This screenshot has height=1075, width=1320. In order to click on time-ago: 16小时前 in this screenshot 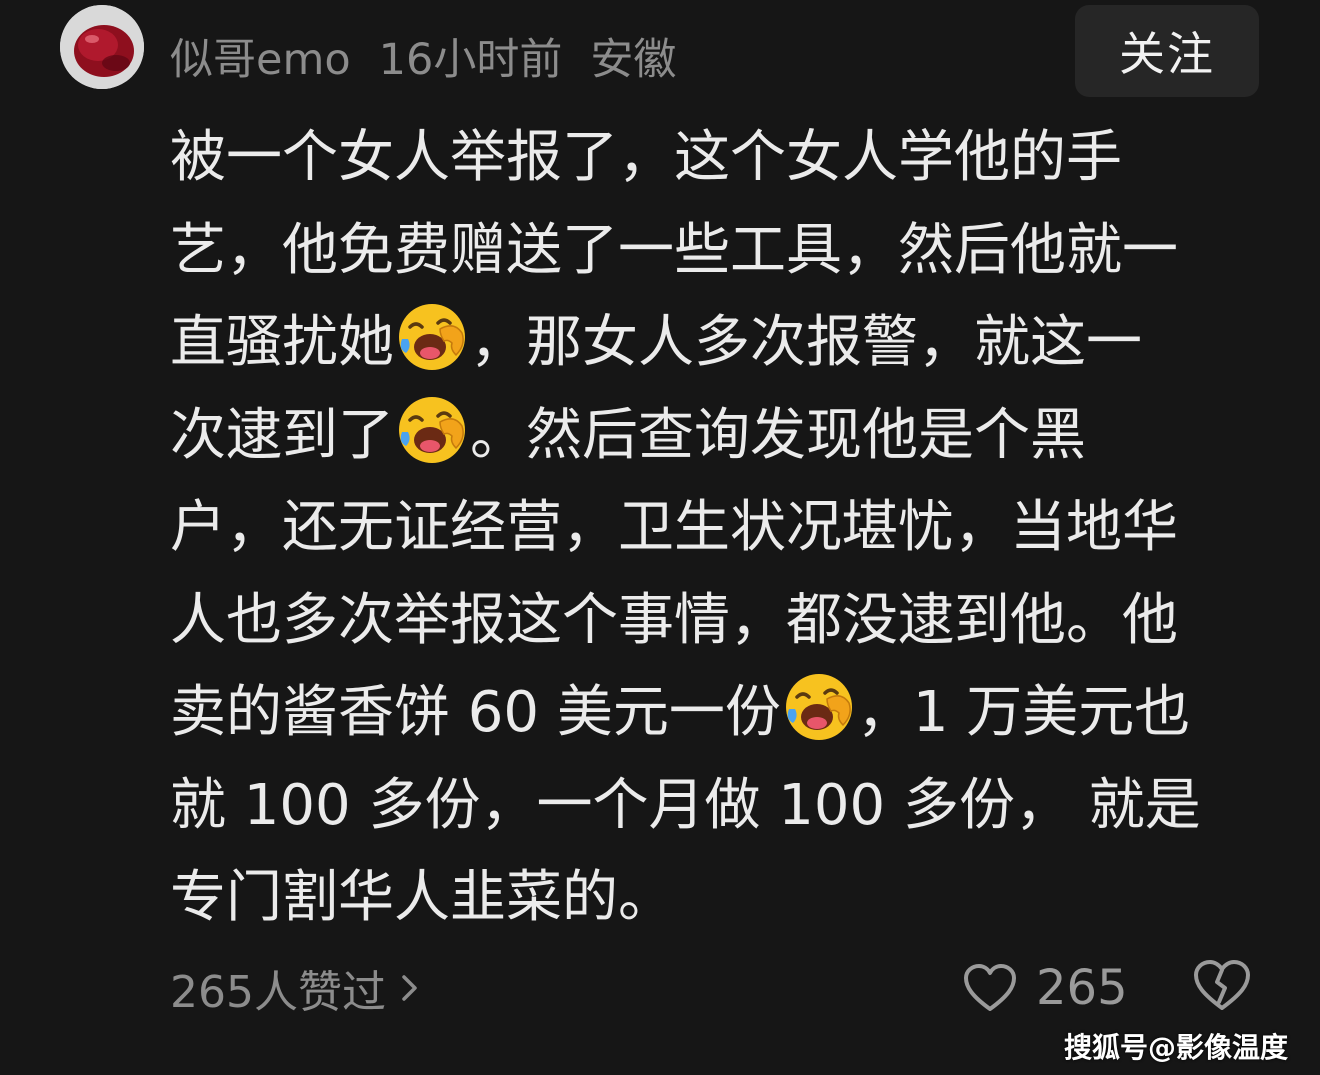, I will do `click(470, 60)`.